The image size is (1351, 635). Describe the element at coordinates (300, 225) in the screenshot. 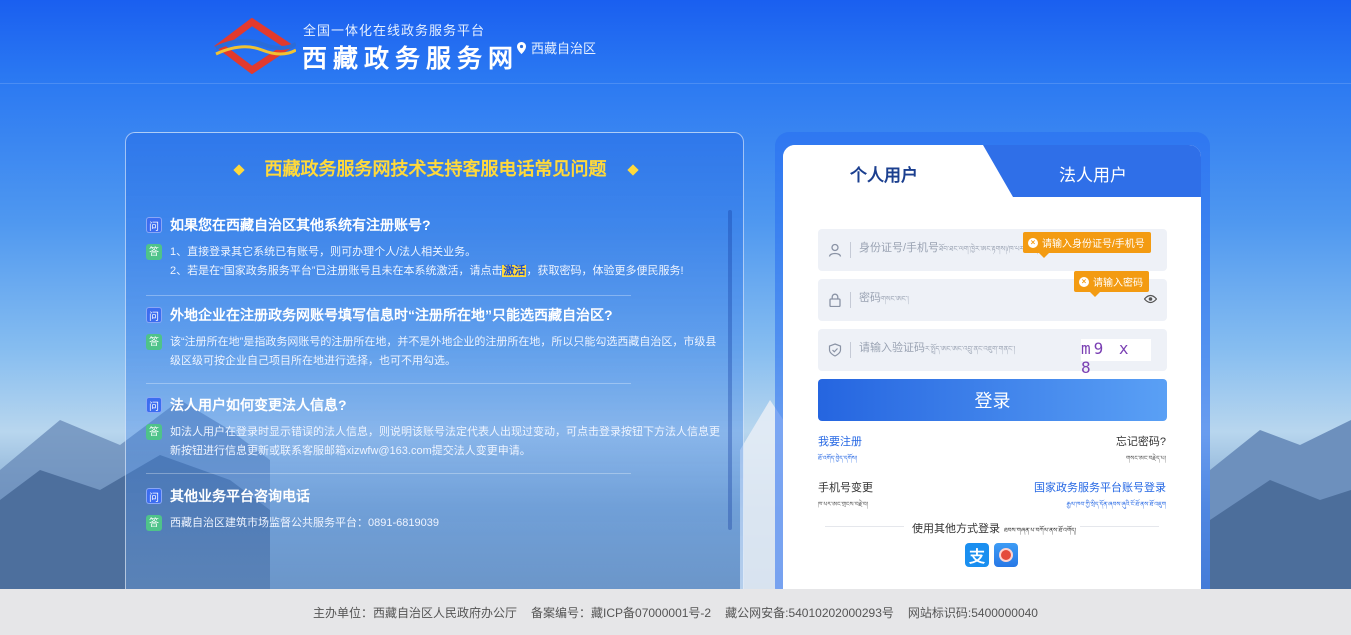

I see `faq-question: 如果您在西藏自治区其他系统有注册账号?` at that location.